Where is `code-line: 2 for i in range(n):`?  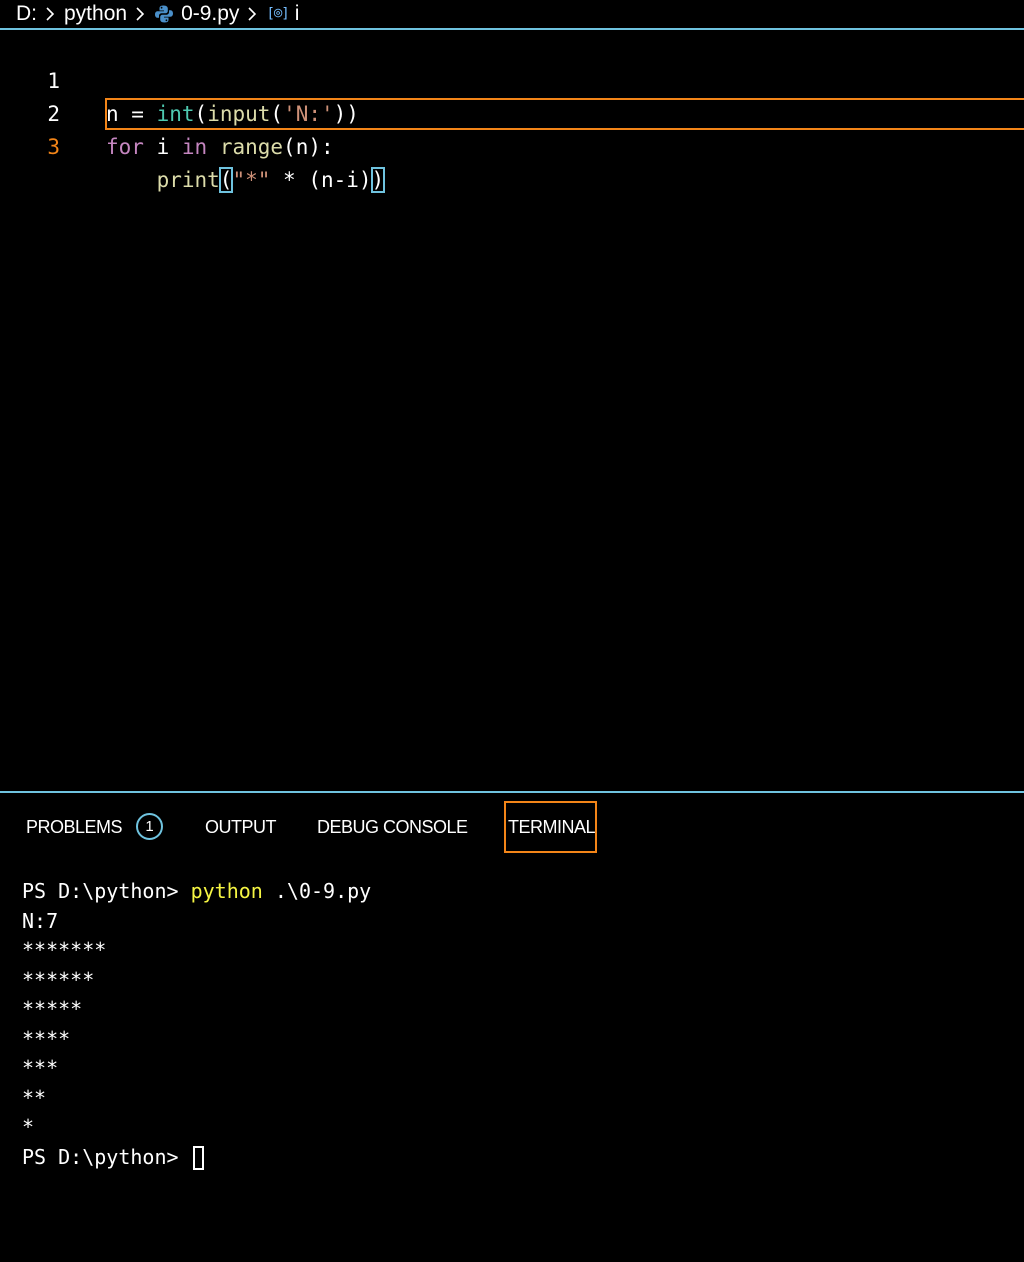
code-line: 2 for i in range(n): is located at coordinates (512, 112).